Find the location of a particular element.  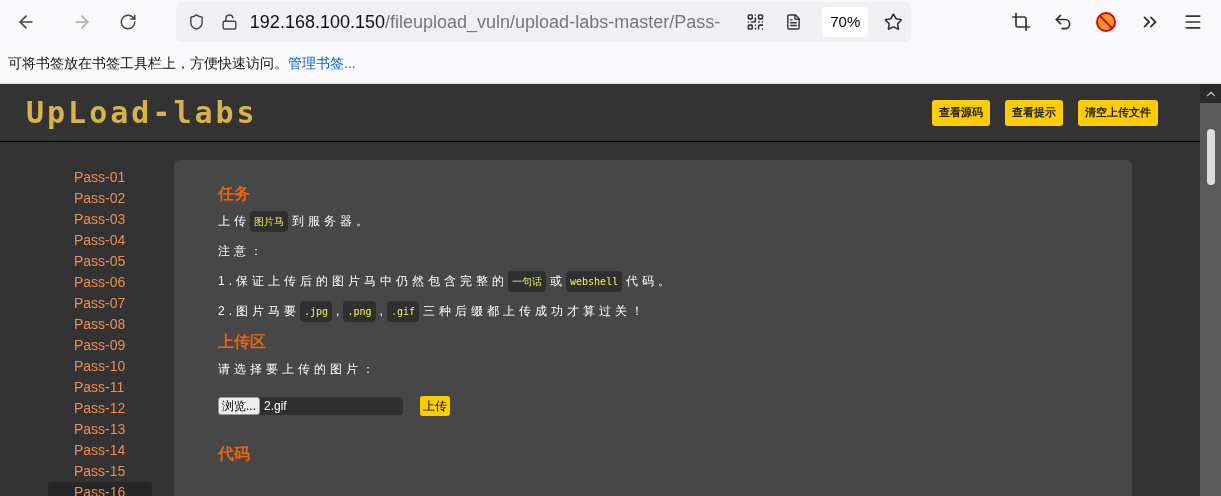

lock-icon is located at coordinates (229, 22).